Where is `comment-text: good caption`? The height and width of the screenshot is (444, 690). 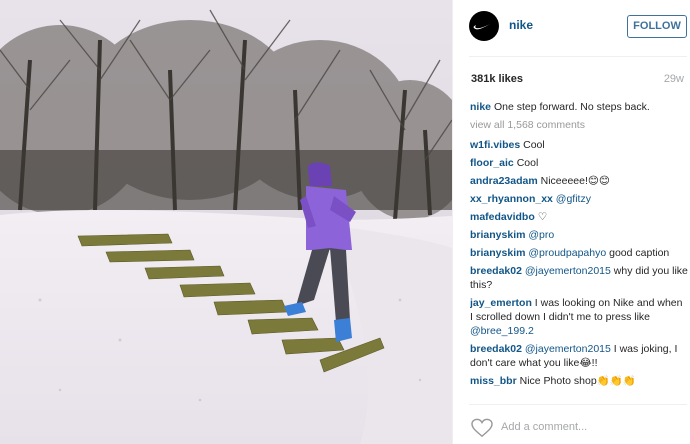 comment-text: good caption is located at coordinates (639, 253).